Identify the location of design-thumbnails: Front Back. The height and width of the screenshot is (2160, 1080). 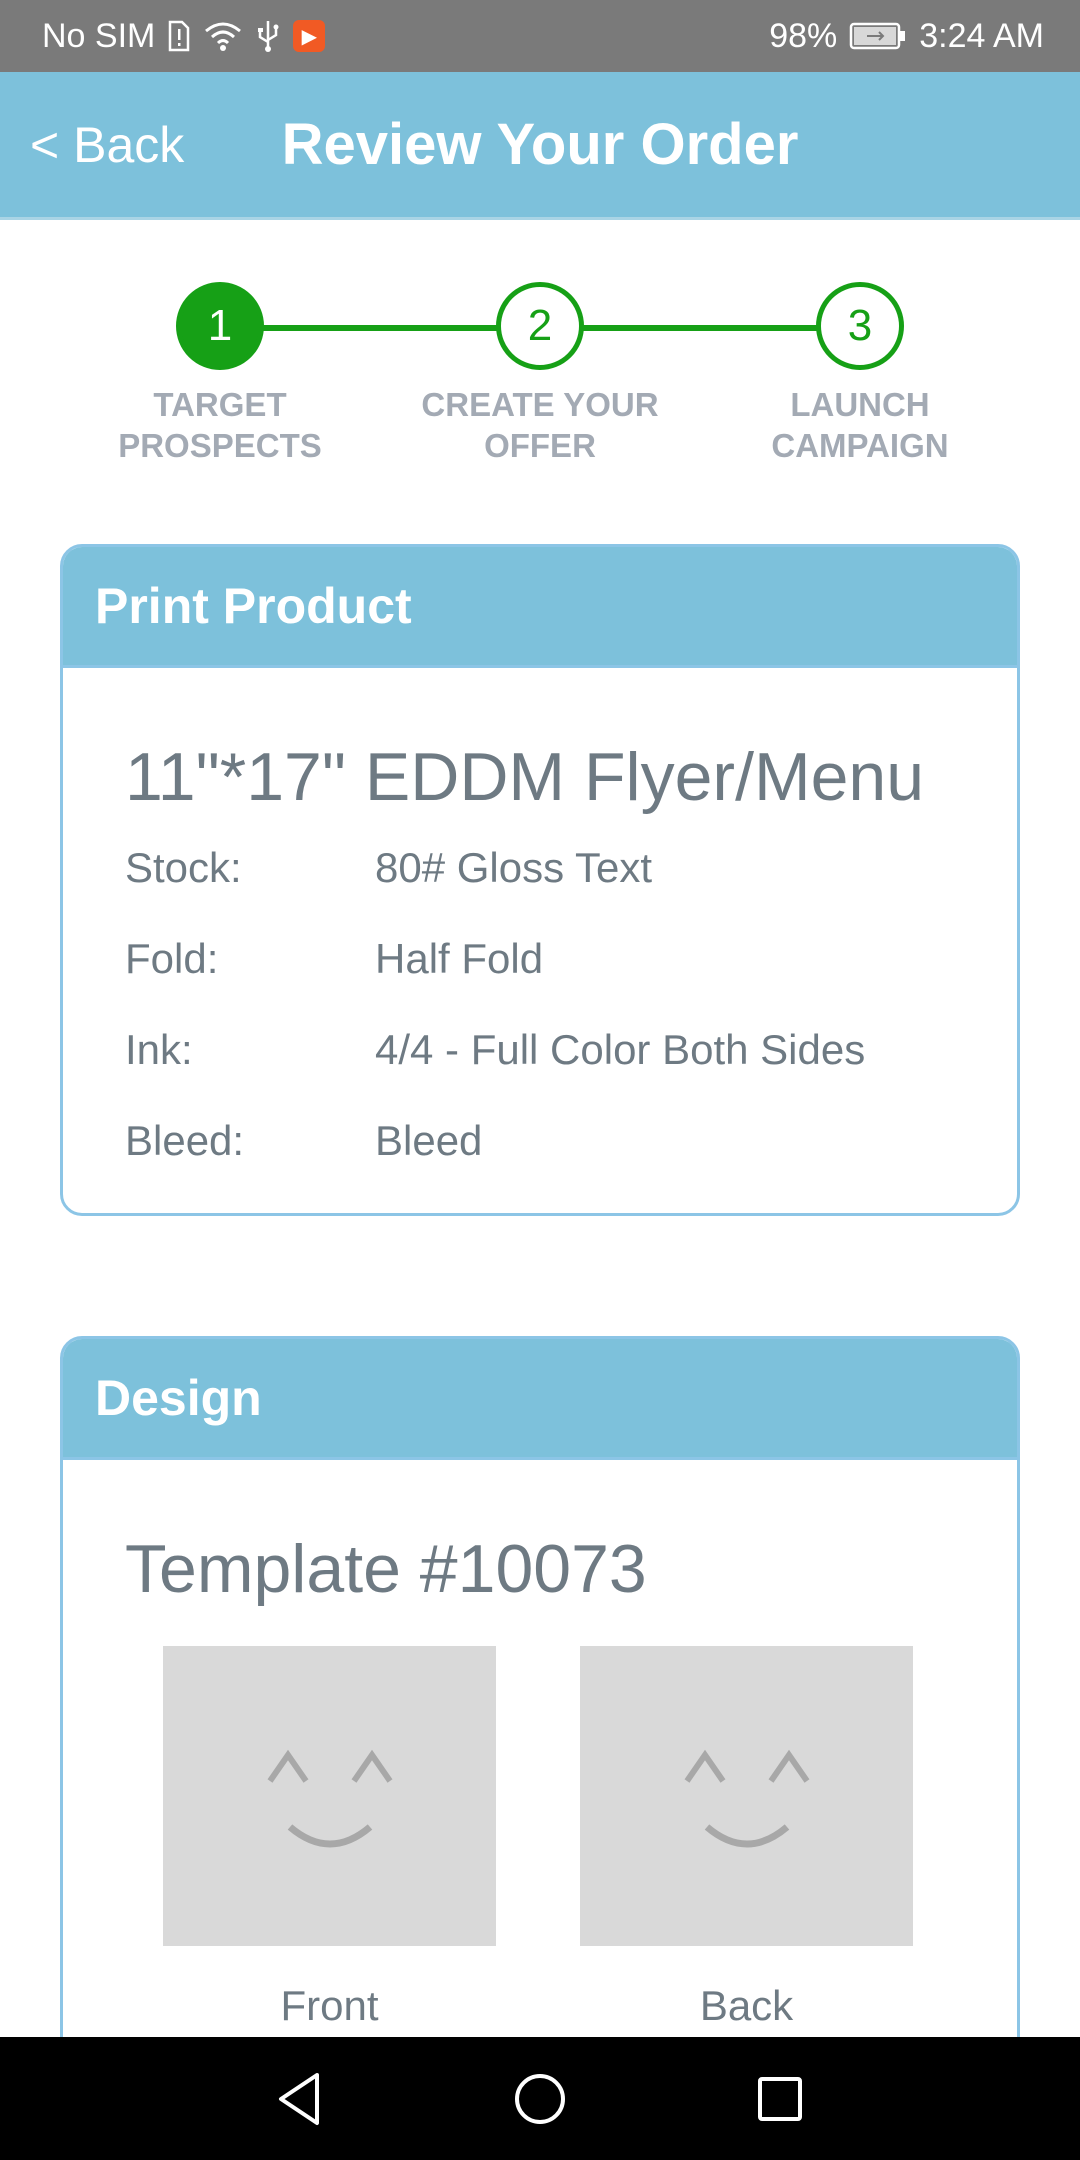
(590, 1838).